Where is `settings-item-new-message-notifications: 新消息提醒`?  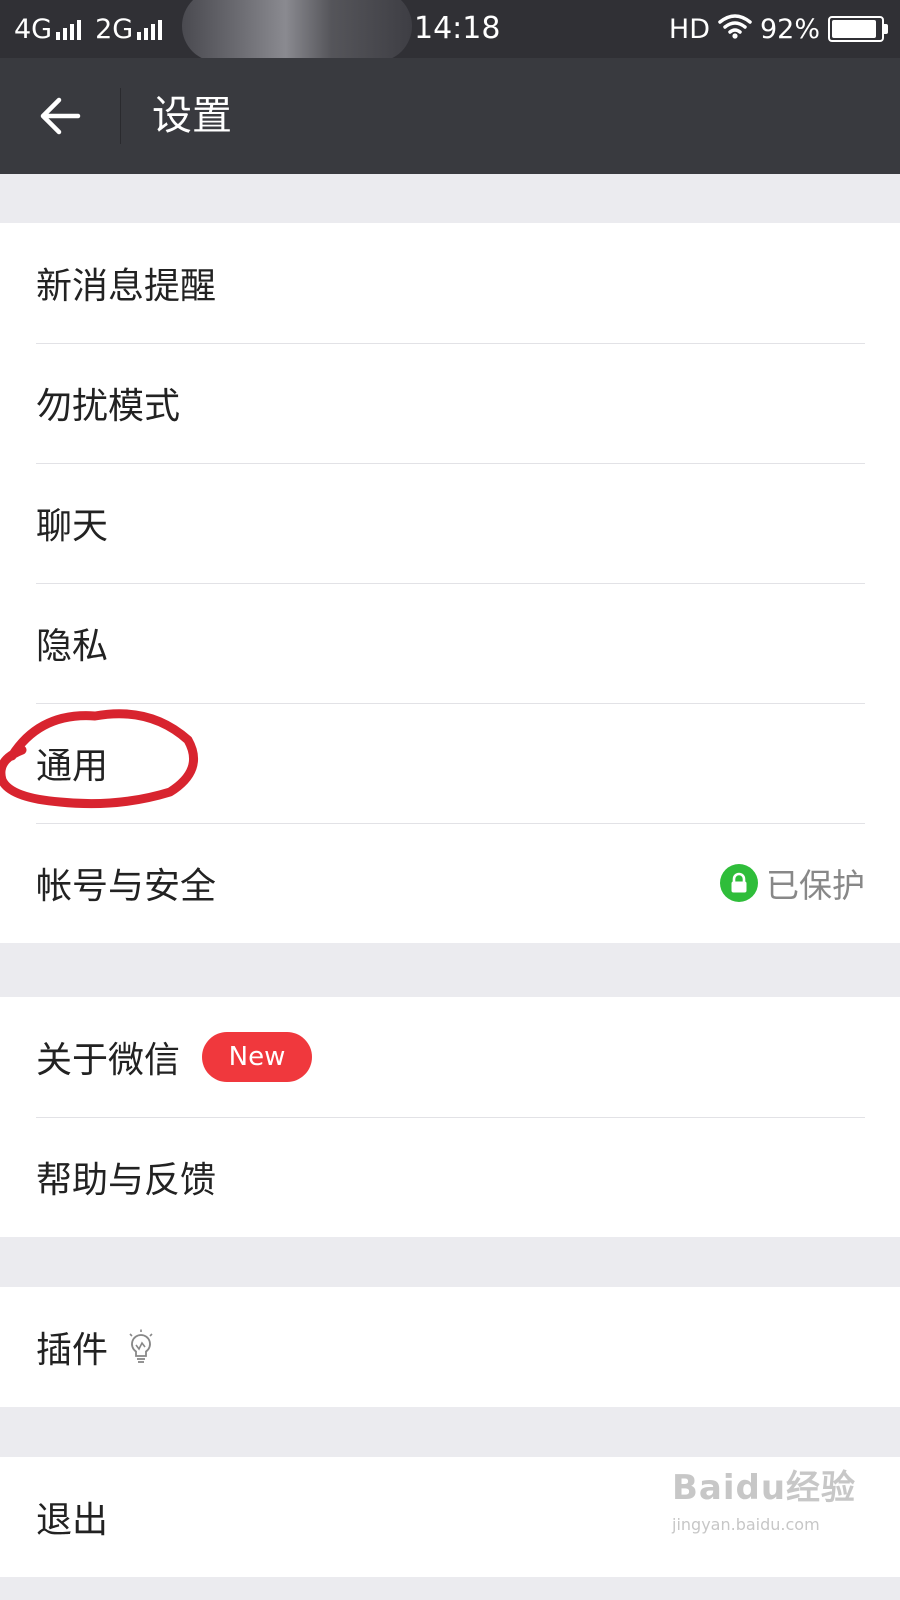 settings-item-new-message-notifications: 新消息提醒 is located at coordinates (450, 283).